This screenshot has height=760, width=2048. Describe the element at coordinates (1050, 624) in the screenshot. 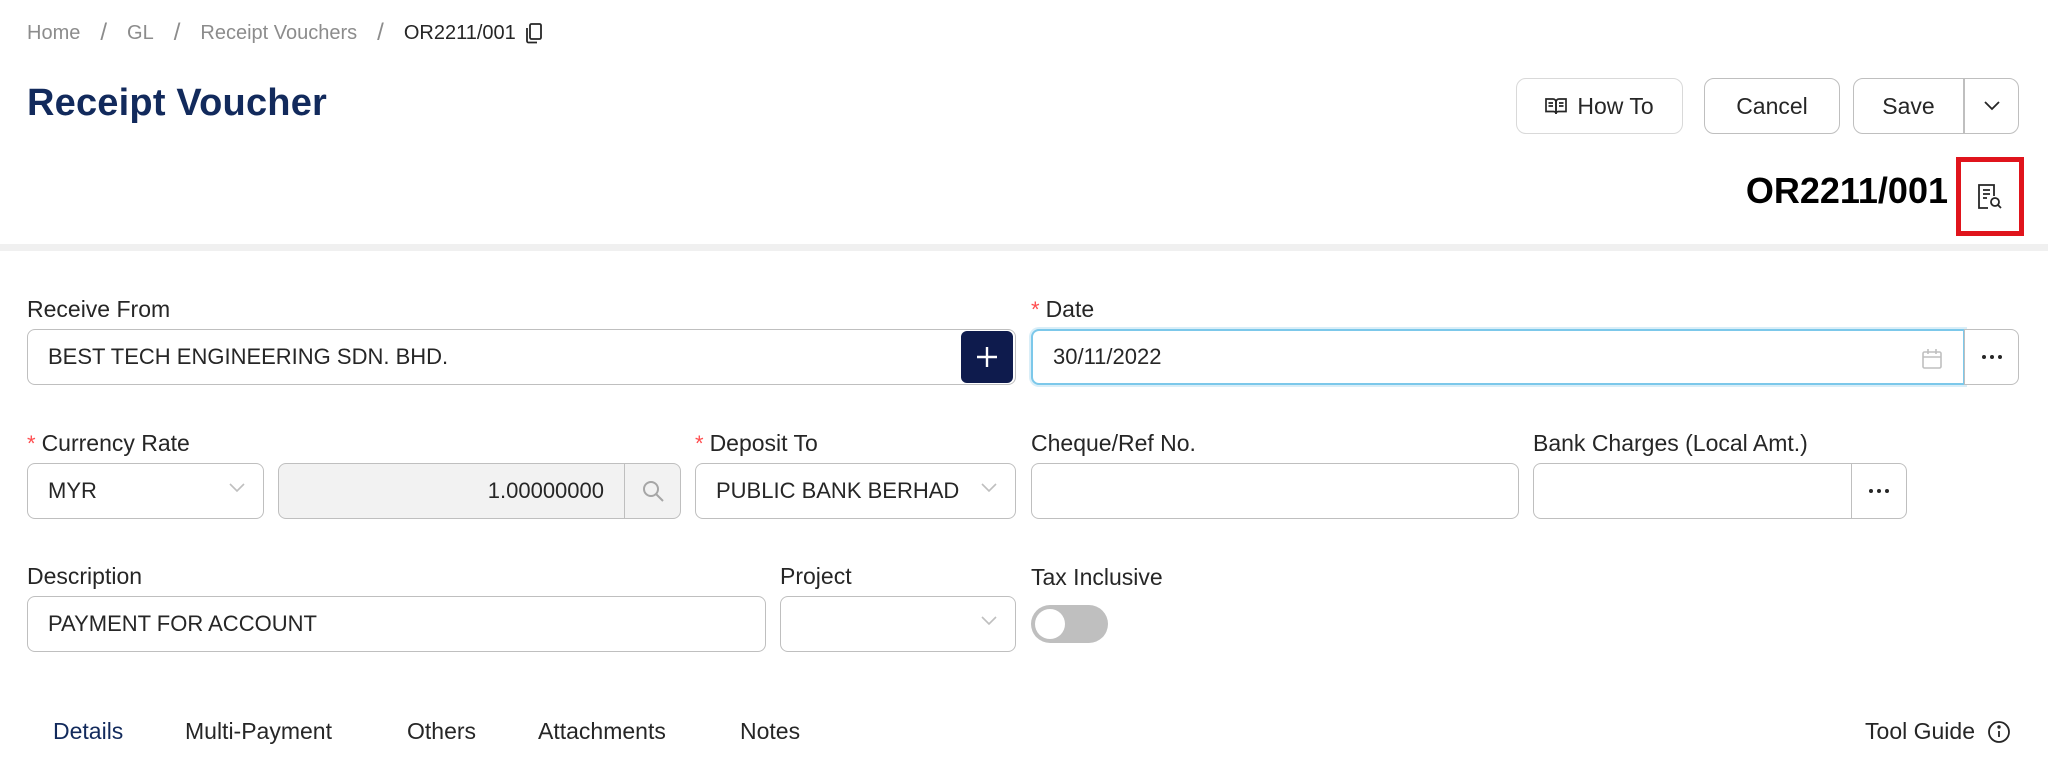

I see `toggle-knob` at that location.